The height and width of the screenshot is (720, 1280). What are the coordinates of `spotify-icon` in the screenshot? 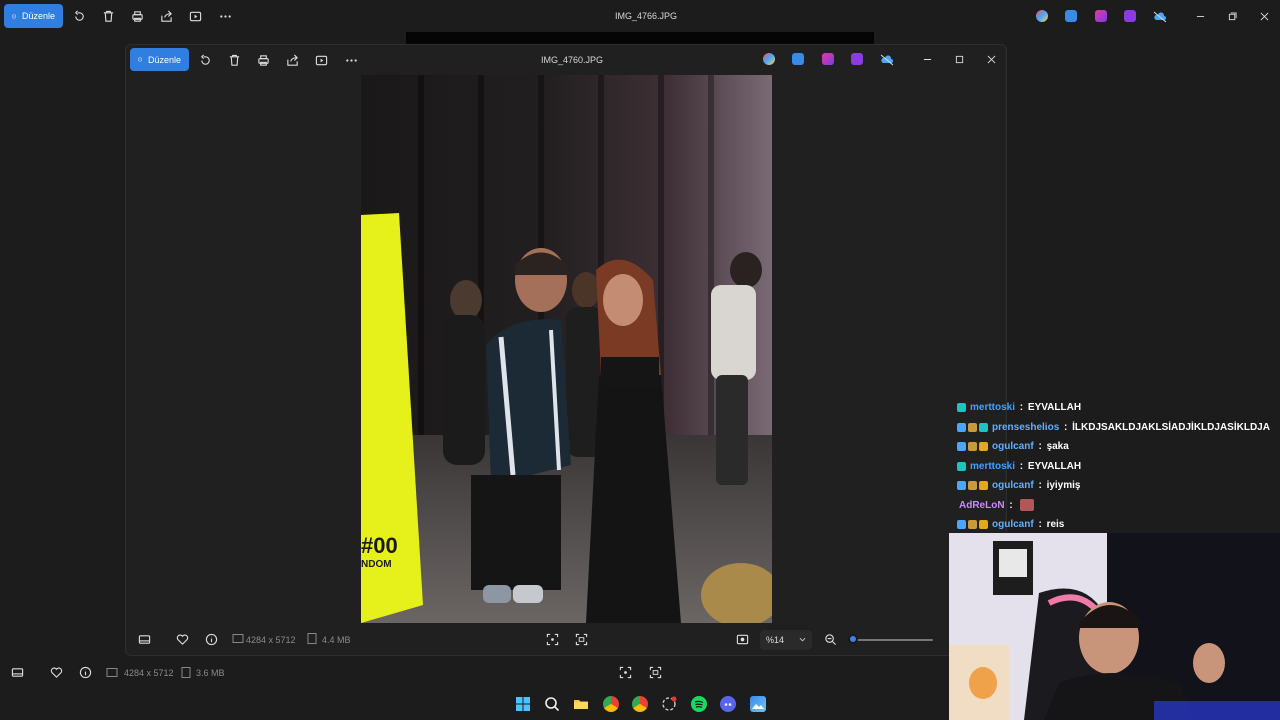 It's located at (699, 704).